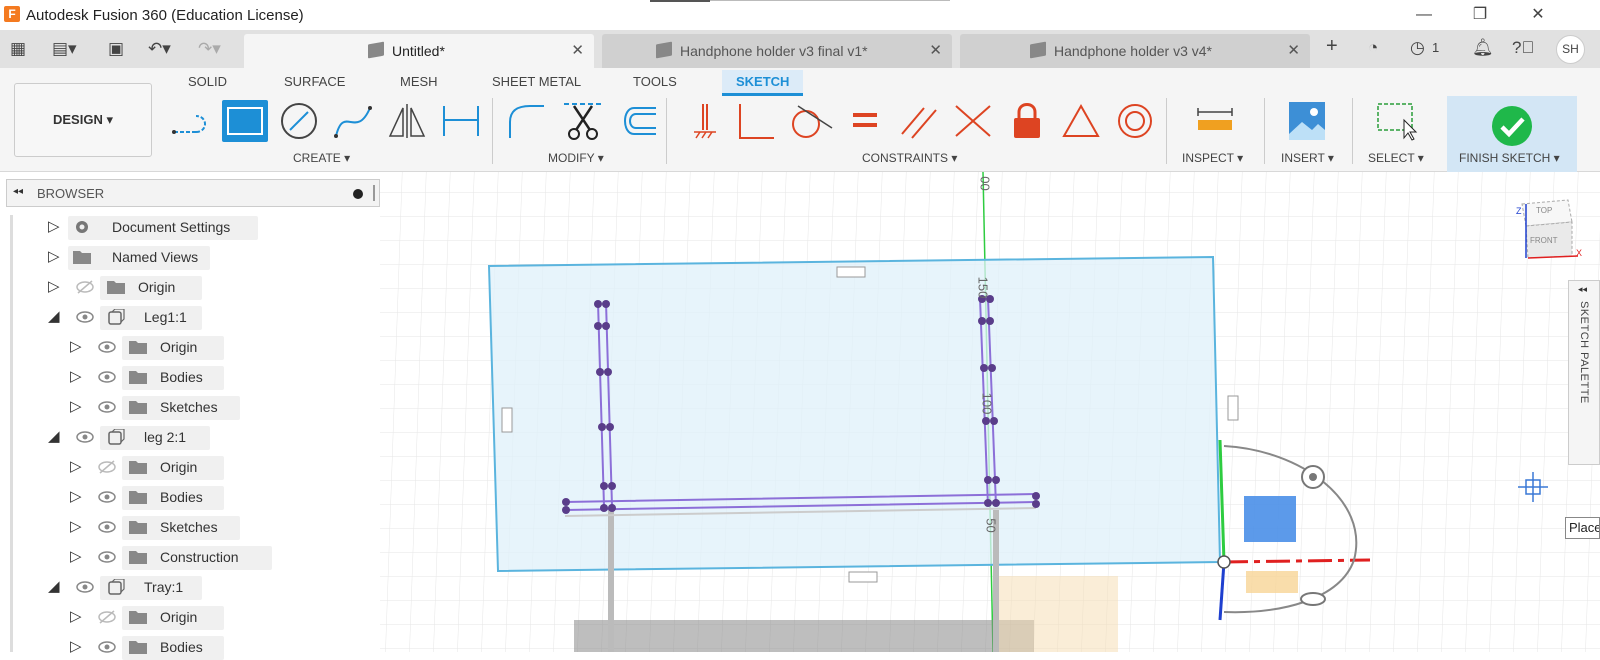 The image size is (1600, 660). What do you see at coordinates (1027, 121) in the screenshot?
I see `lock-icon` at bounding box center [1027, 121].